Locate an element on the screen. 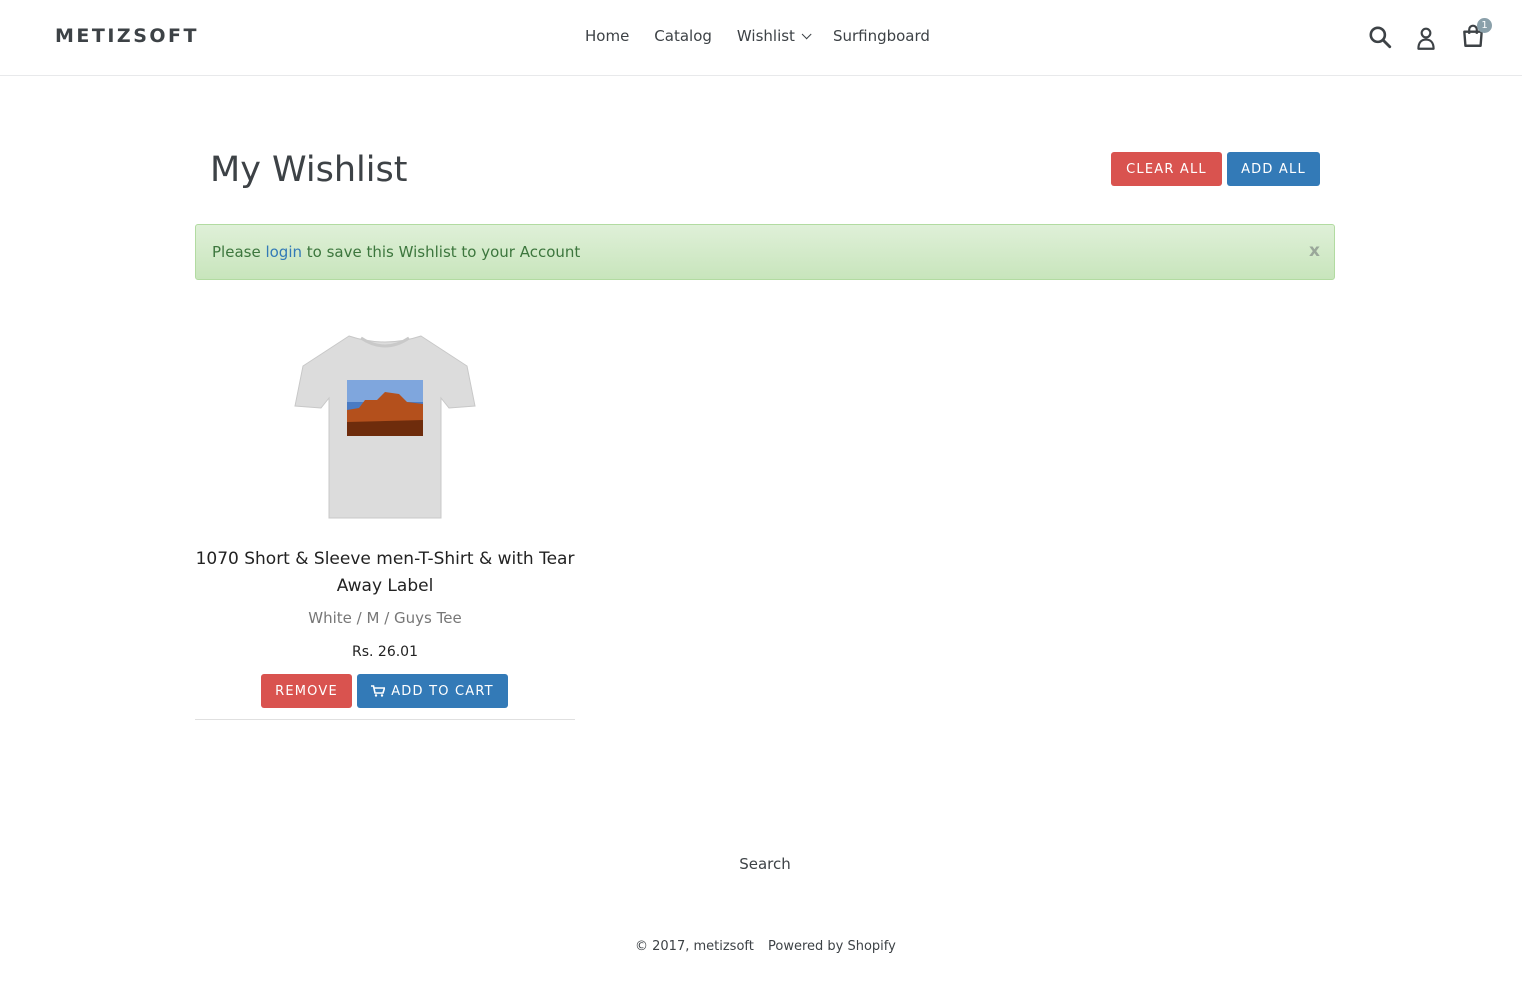  product-image is located at coordinates (385, 424).